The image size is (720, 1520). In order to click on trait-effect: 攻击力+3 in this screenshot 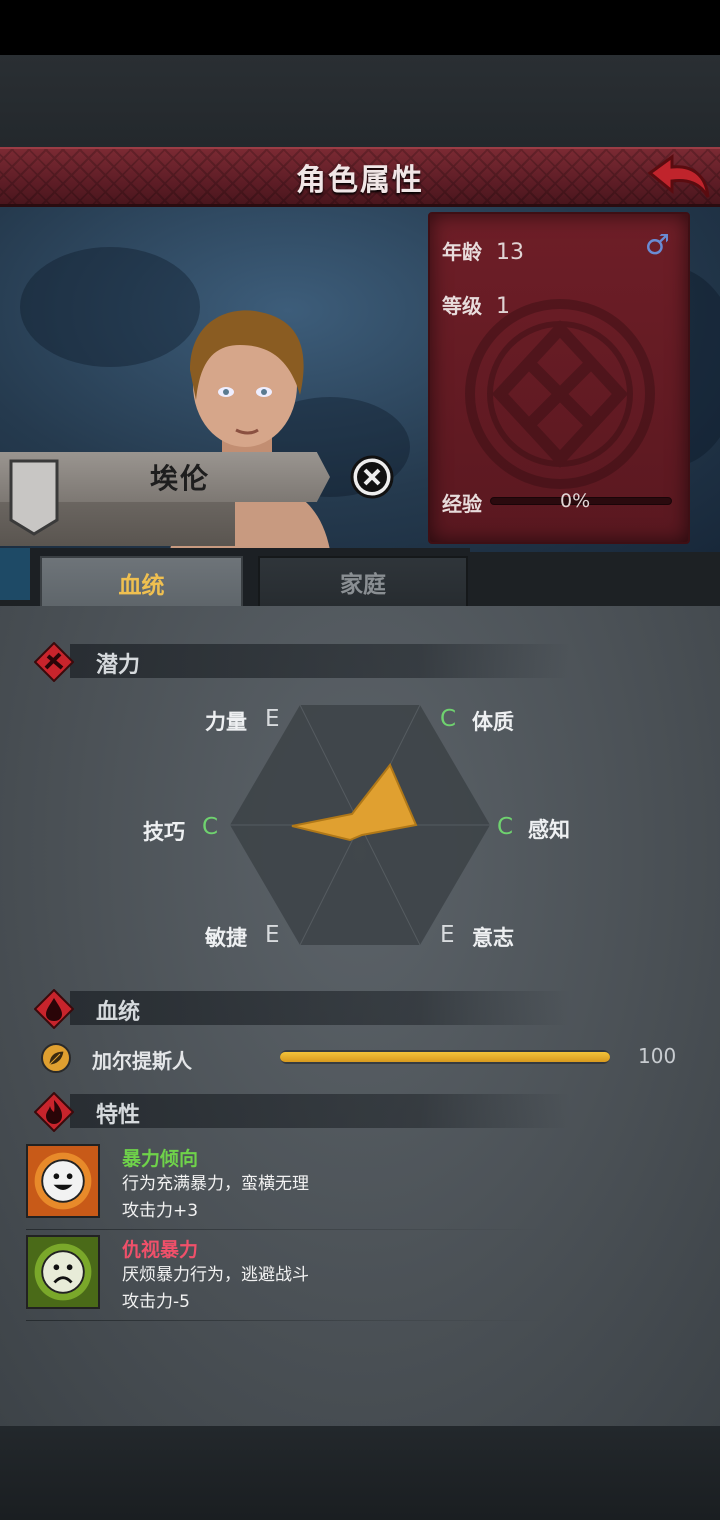, I will do `click(160, 1211)`.